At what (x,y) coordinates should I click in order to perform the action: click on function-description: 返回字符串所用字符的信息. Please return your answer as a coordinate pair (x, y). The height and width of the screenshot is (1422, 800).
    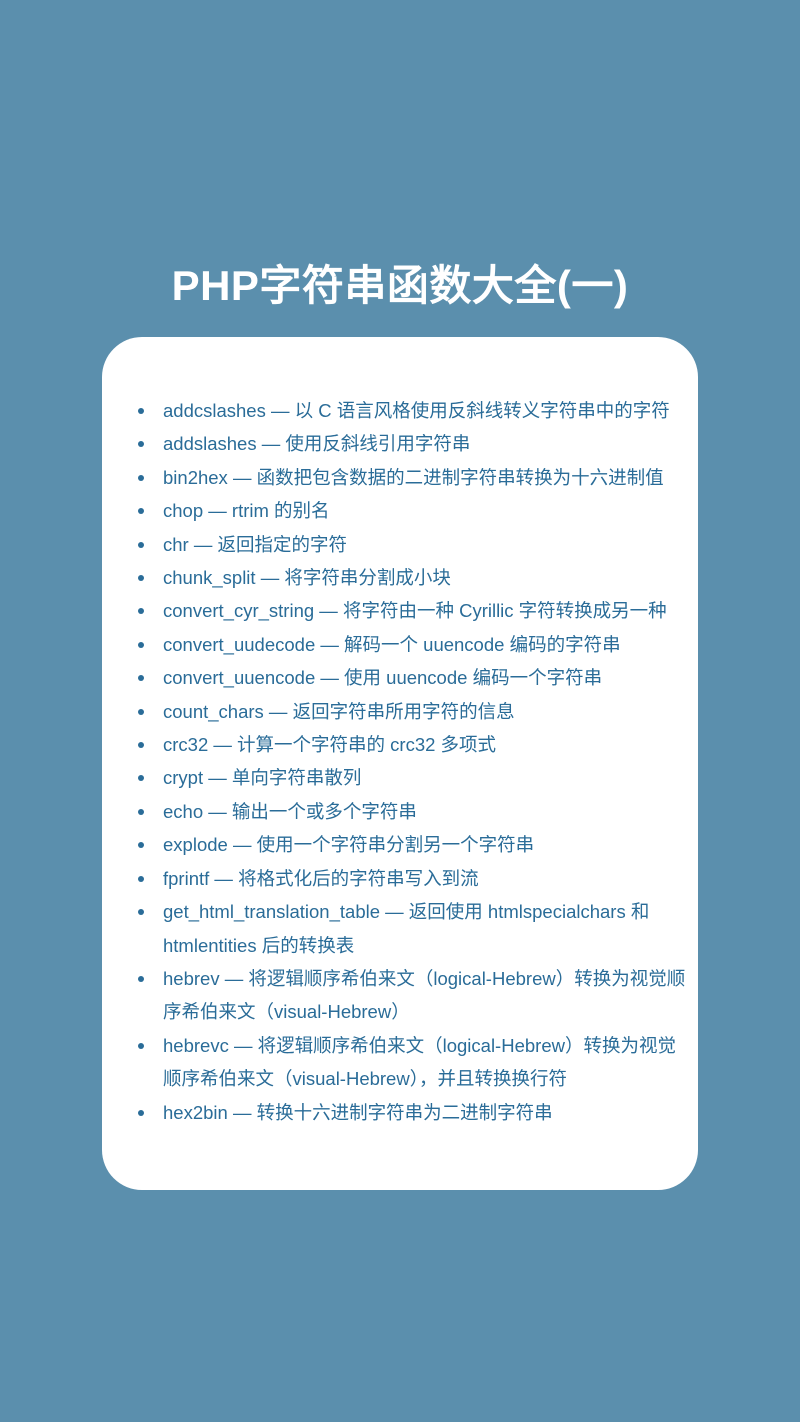
    Looking at the image, I should click on (403, 711).